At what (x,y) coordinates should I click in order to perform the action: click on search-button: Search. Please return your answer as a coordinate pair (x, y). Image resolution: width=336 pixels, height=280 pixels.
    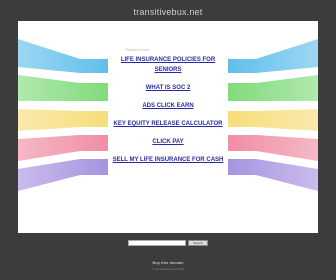
    Looking at the image, I should click on (198, 243).